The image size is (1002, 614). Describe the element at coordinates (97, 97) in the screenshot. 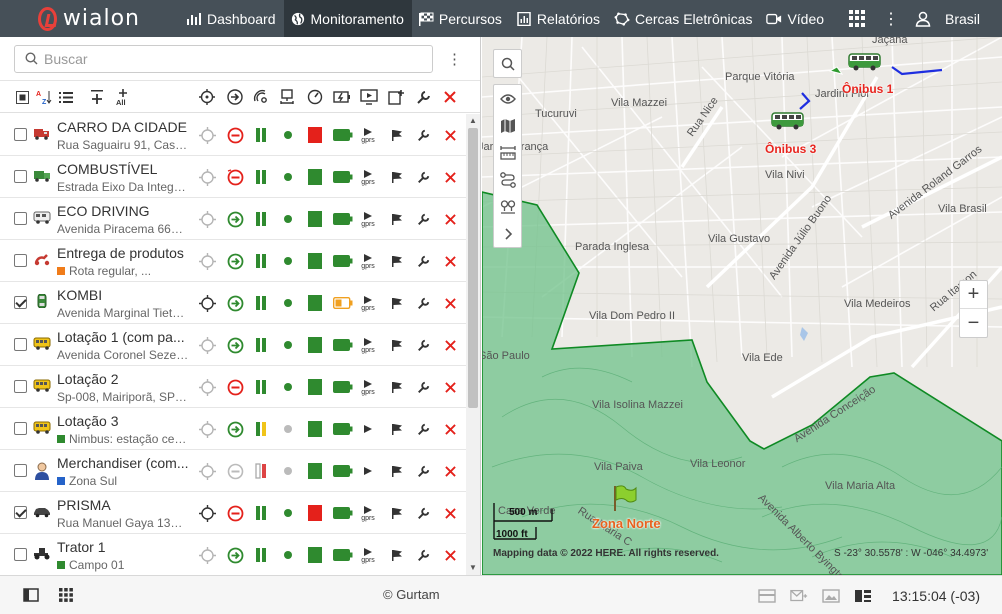

I see `add-unit-icon` at that location.